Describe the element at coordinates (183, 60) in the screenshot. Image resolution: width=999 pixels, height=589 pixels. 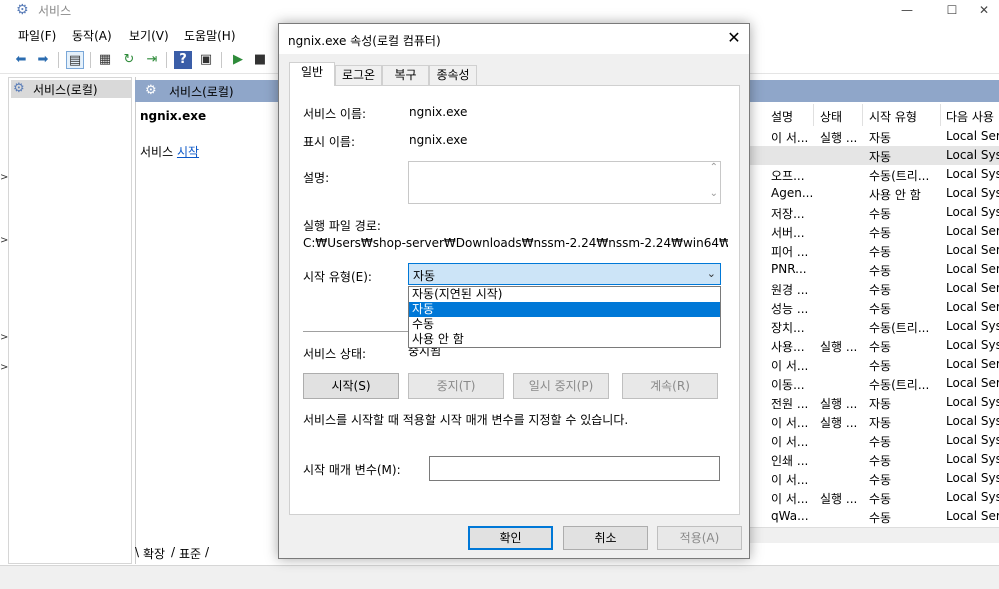
I see `help-icon: ?` at that location.